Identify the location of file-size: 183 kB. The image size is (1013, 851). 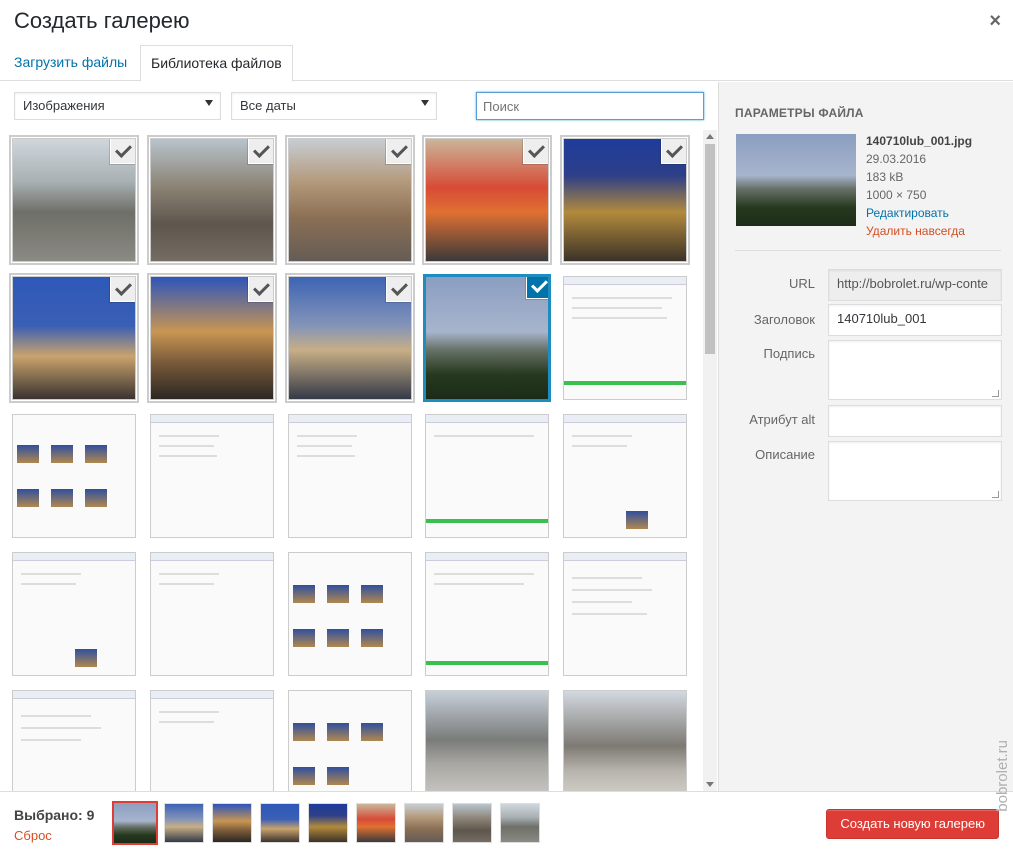
(885, 177).